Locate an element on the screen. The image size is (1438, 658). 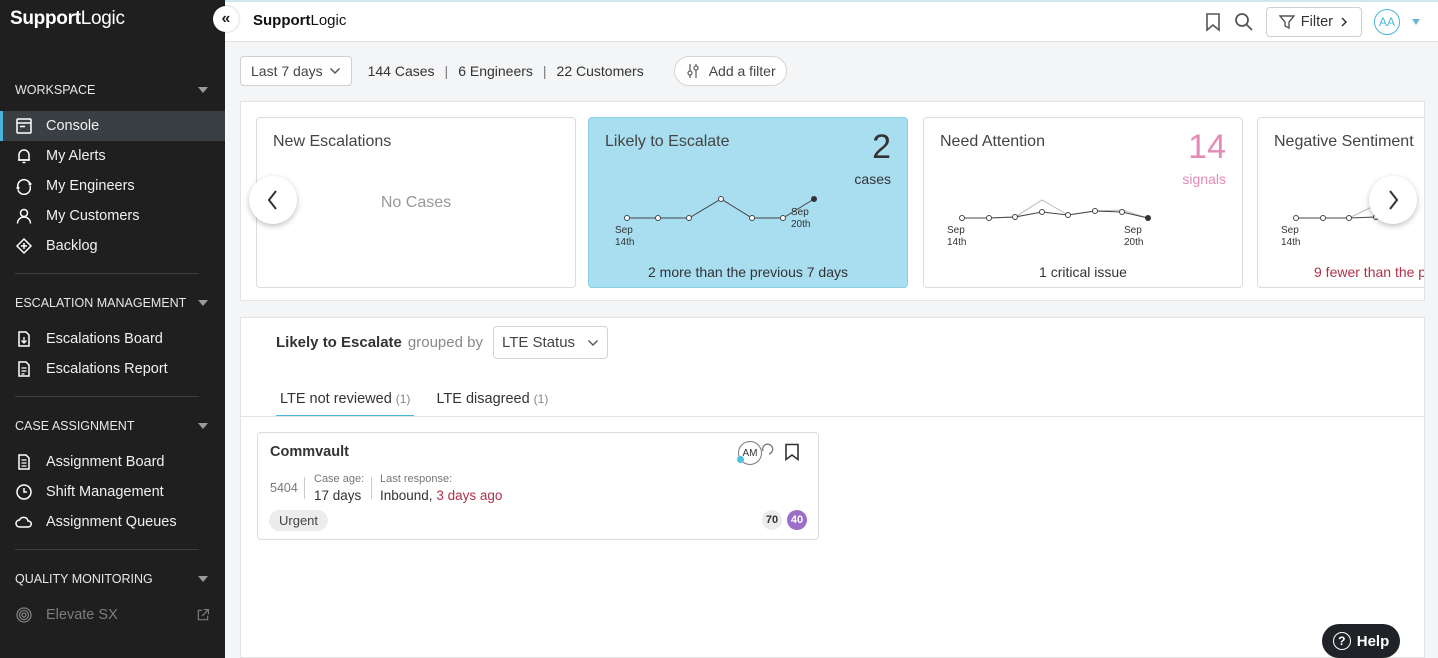
carousel-next-button is located at coordinates (1393, 200).